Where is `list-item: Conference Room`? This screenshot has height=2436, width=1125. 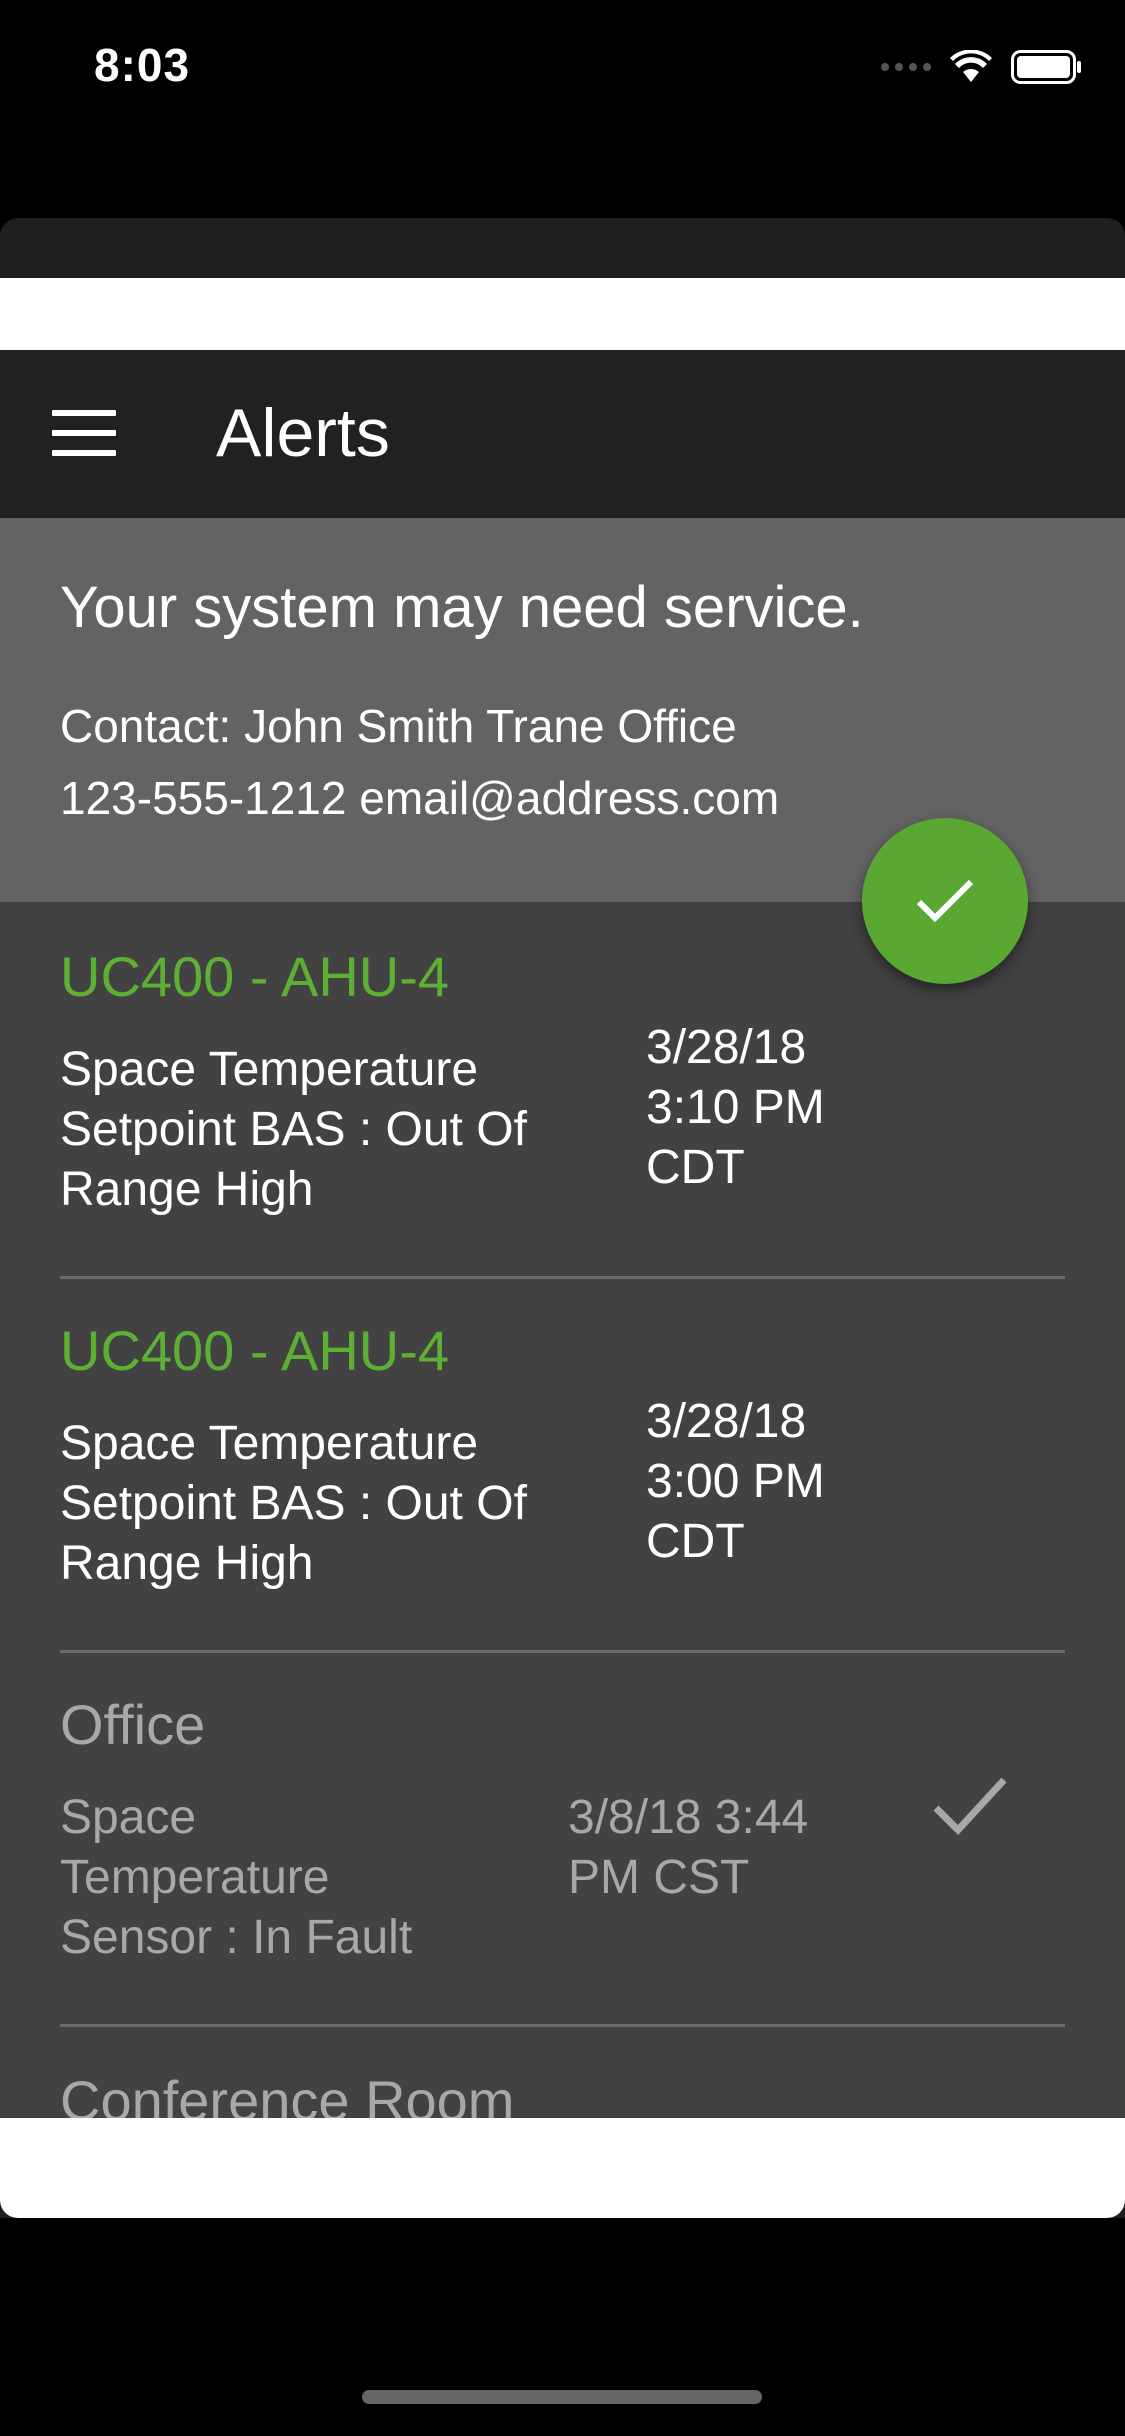 list-item: Conference Room is located at coordinates (562, 2071).